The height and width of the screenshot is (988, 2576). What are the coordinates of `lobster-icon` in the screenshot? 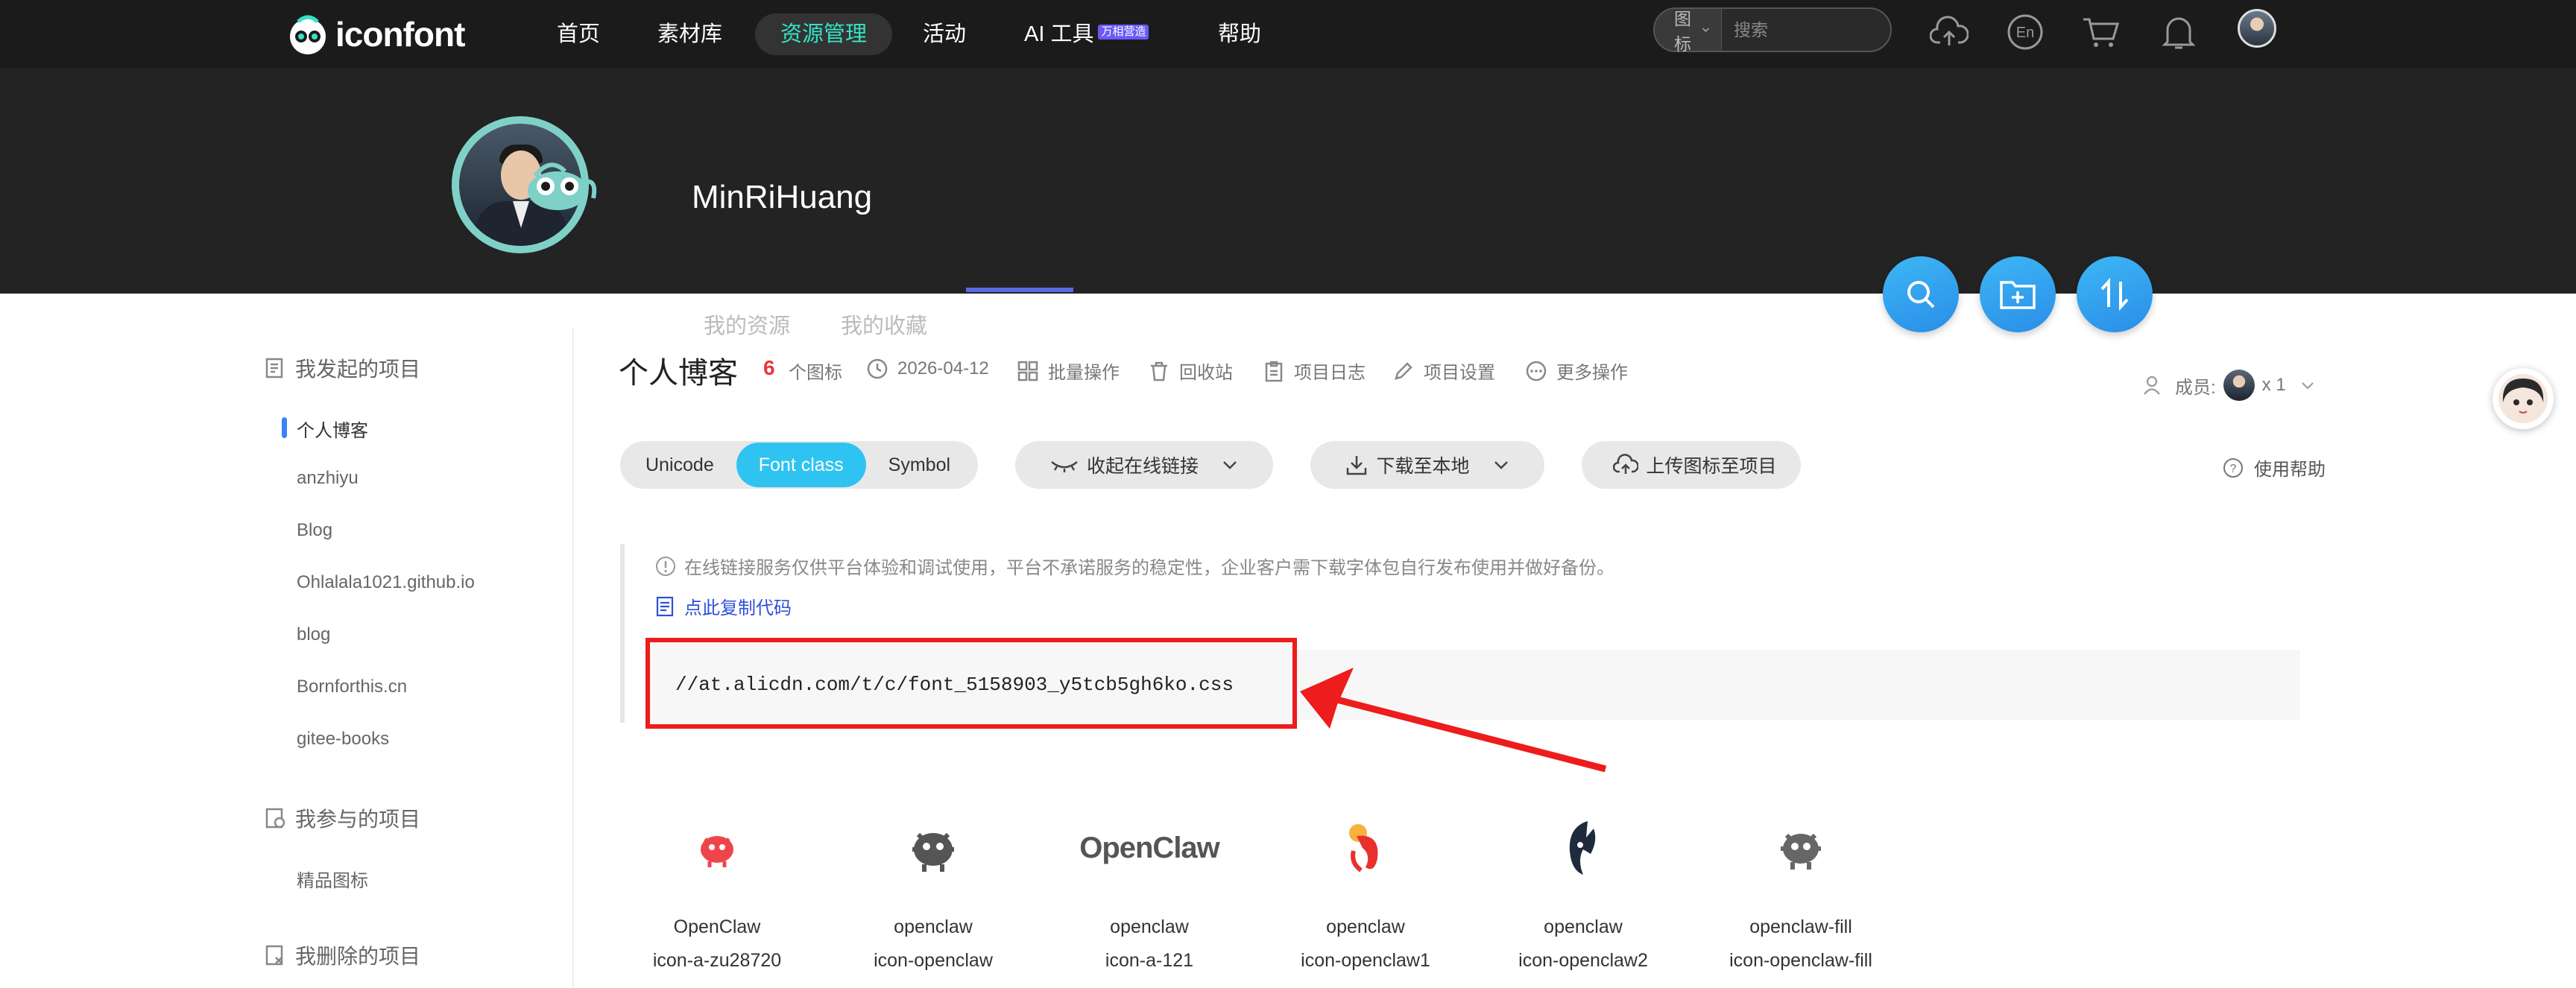 It's located at (1365, 848).